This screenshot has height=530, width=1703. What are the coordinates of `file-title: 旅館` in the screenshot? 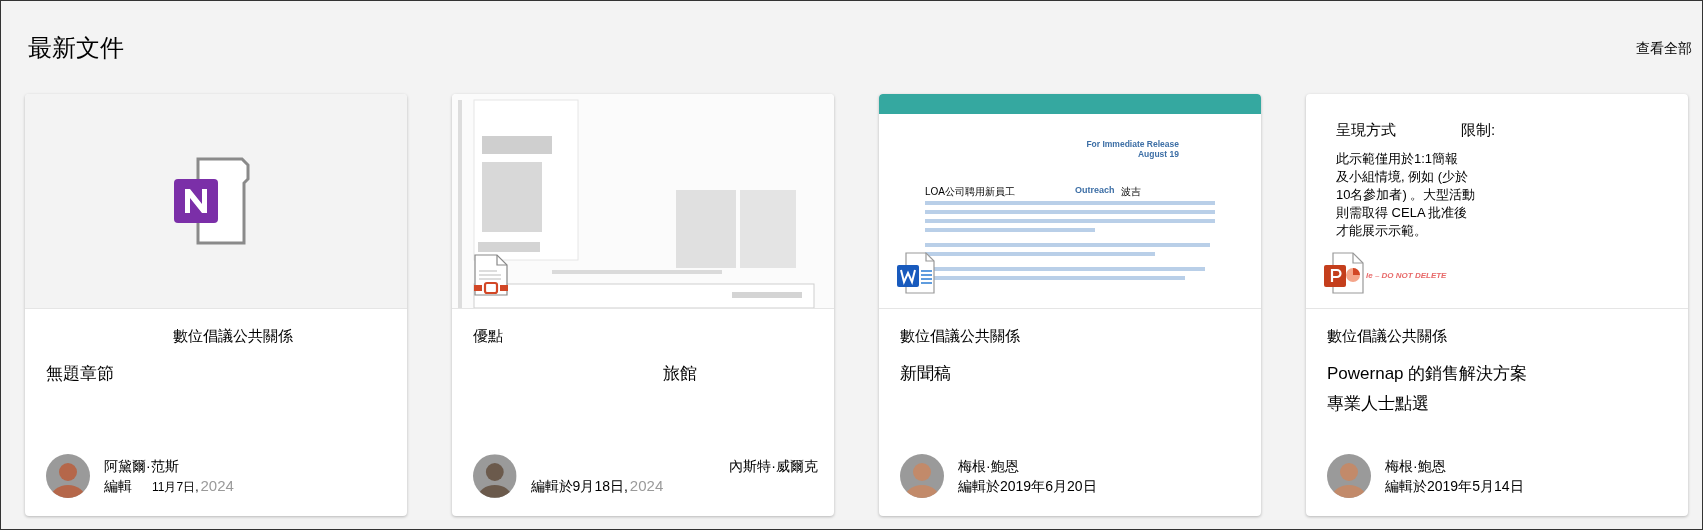 It's located at (680, 374).